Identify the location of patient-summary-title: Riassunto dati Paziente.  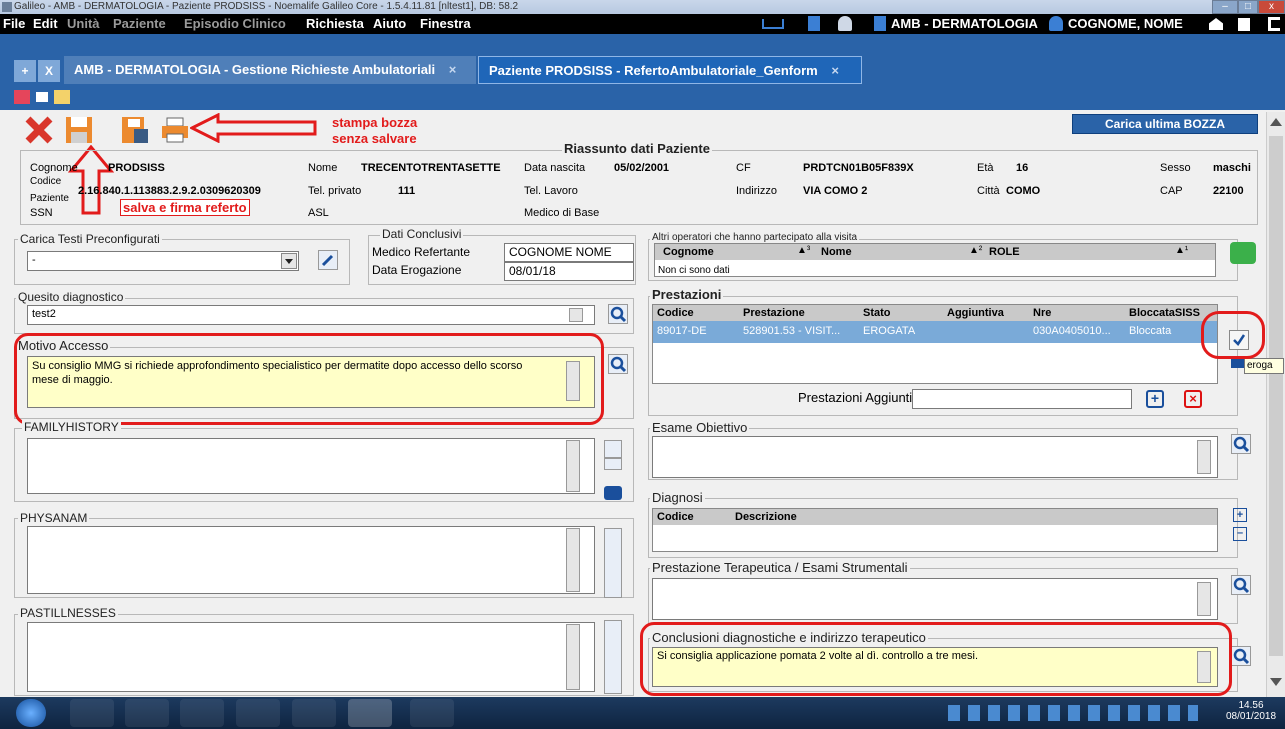
(637, 148).